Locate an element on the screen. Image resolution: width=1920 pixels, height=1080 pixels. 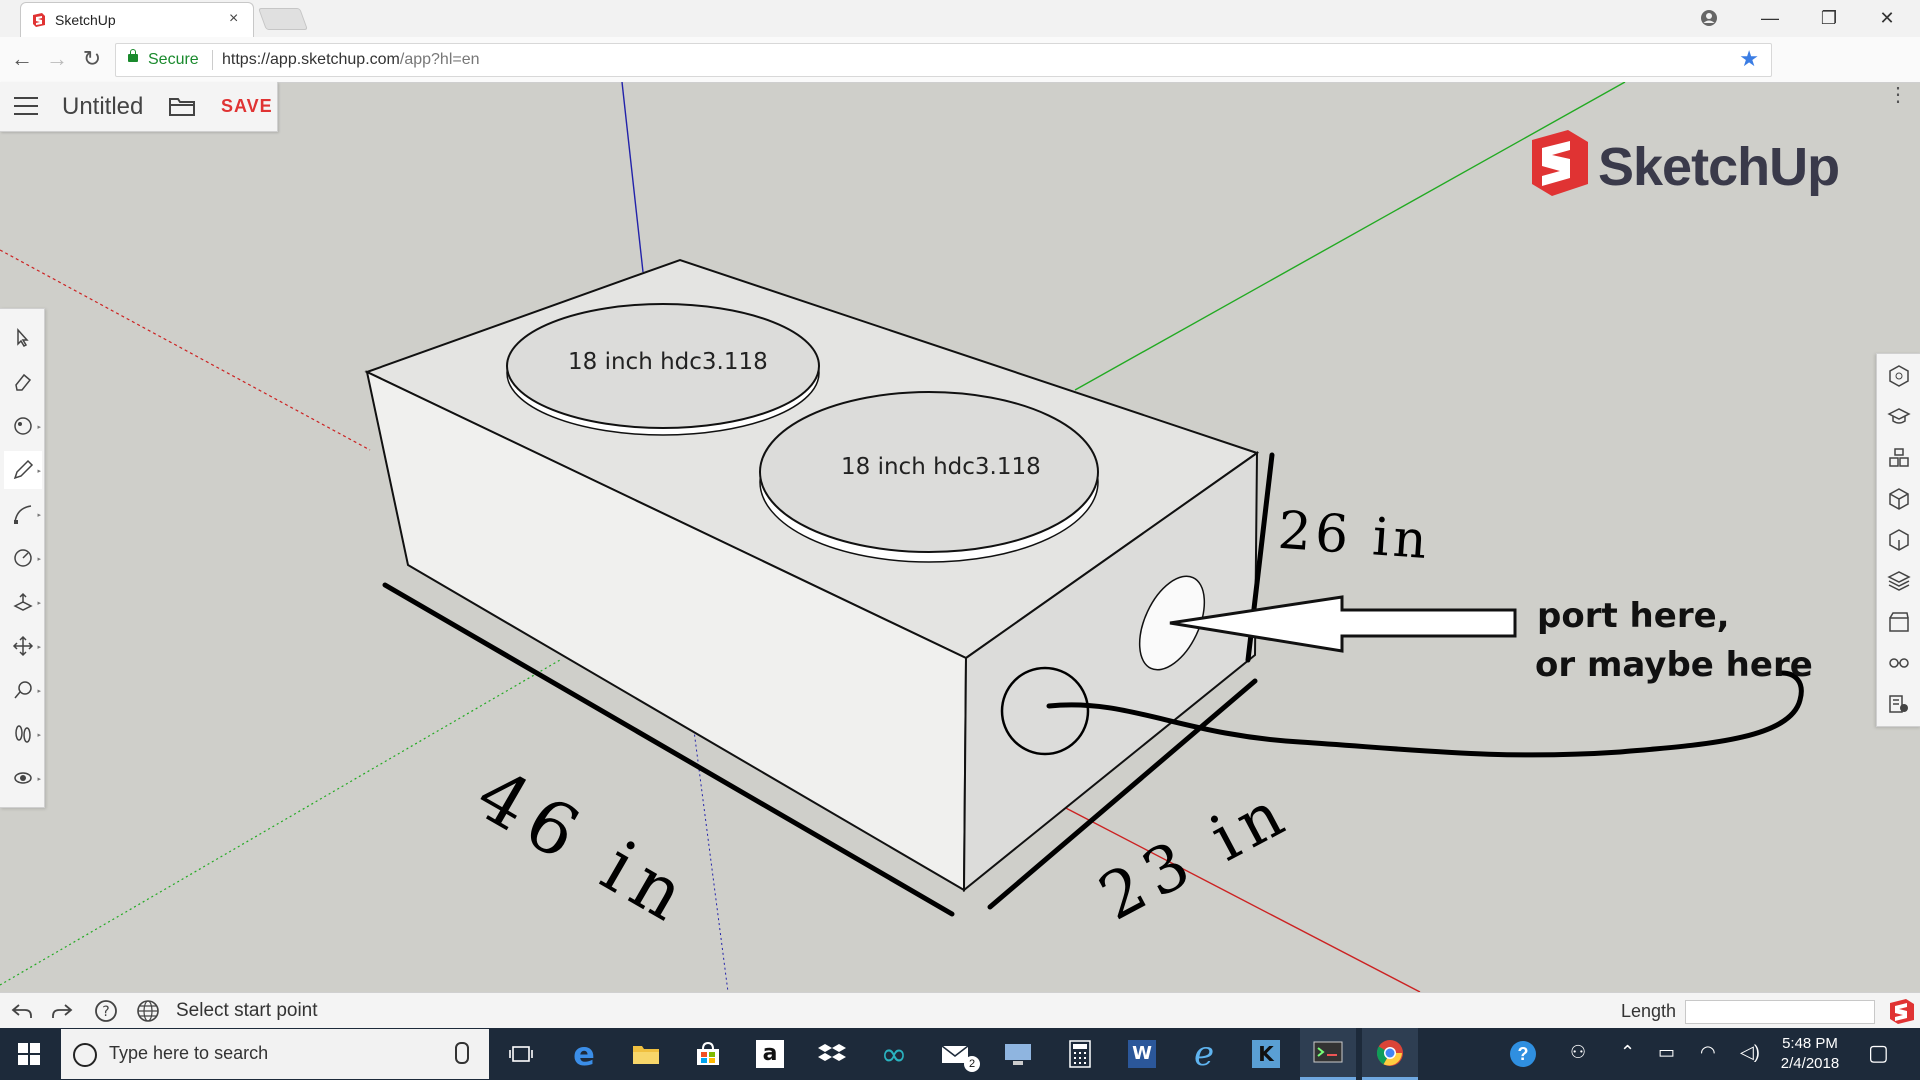
document-title: Untitled is located at coordinates (102, 107).